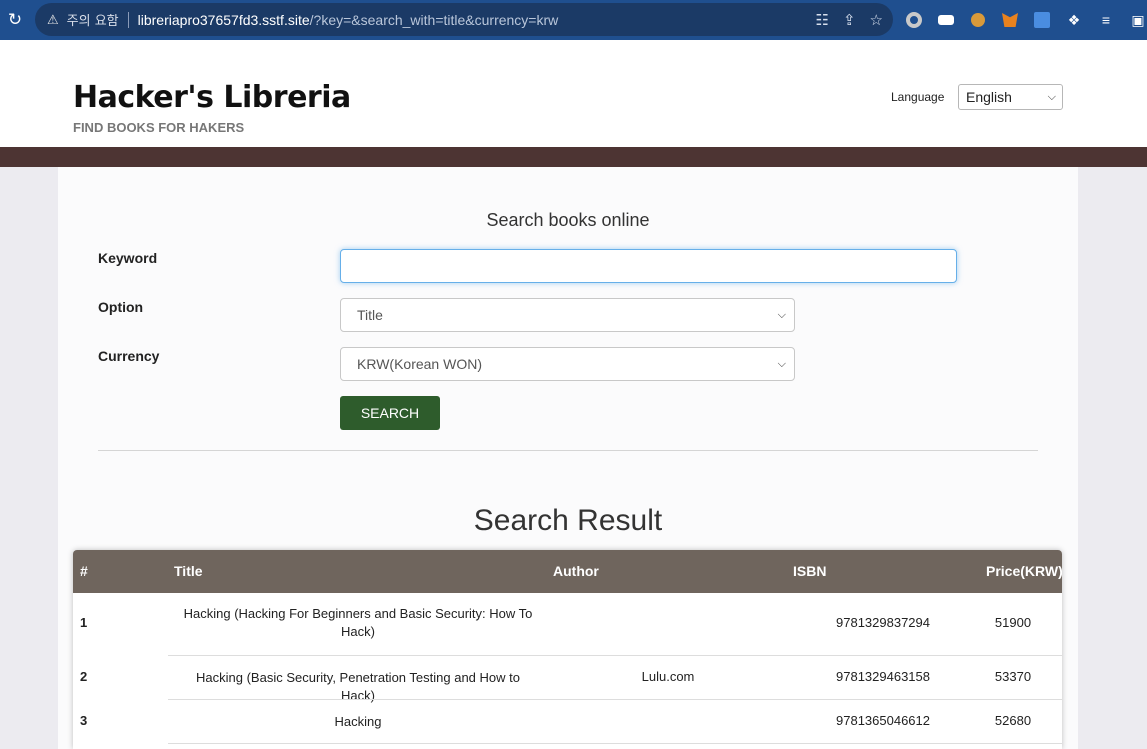 Image resolution: width=1147 pixels, height=749 pixels. Describe the element at coordinates (946, 20) in the screenshot. I see `extension-mask-icon` at that location.